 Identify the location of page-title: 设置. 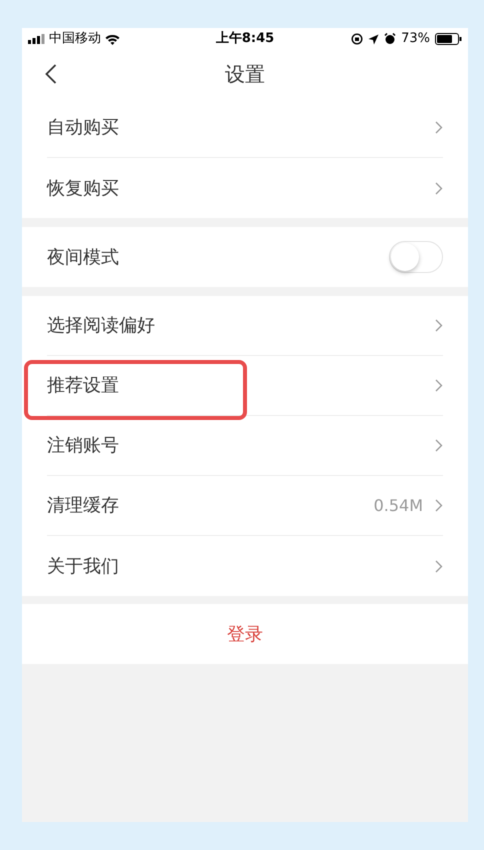
(245, 74).